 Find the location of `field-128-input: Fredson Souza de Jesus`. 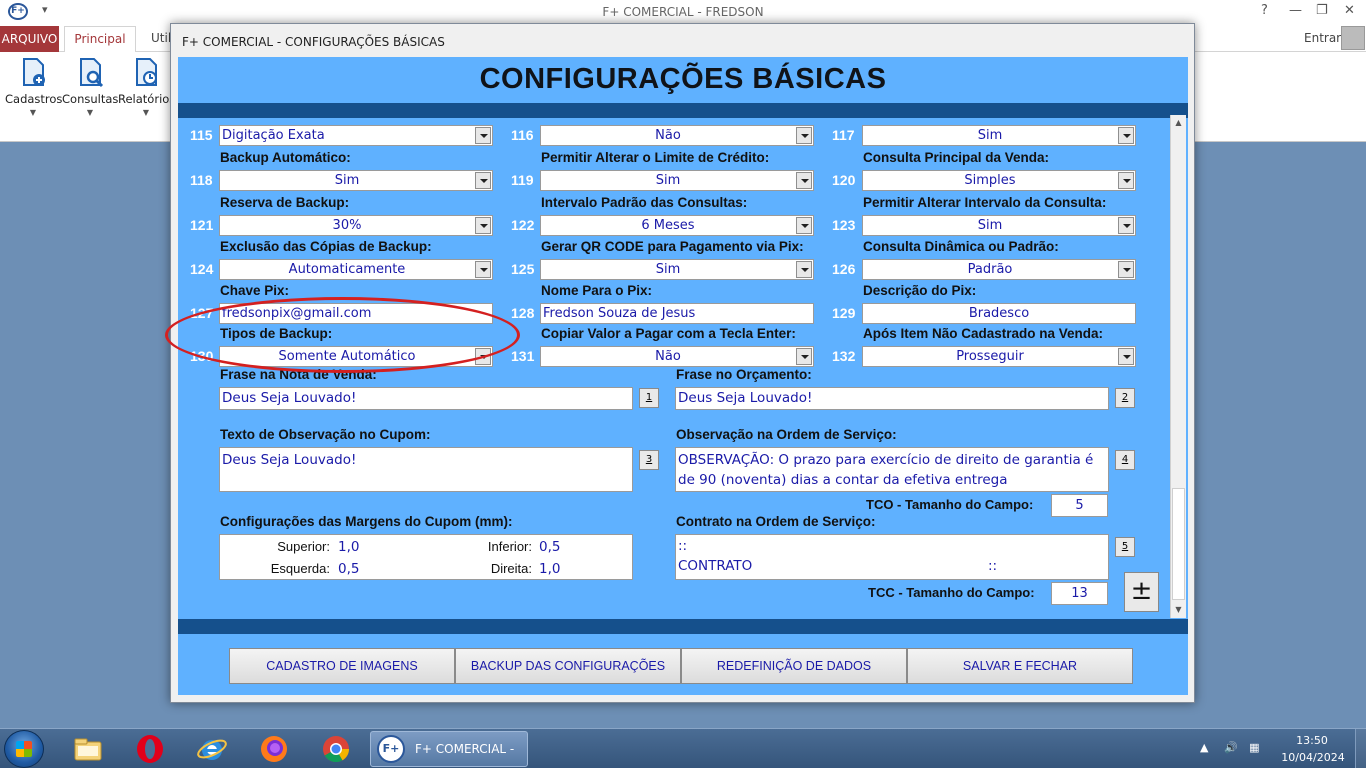

field-128-input: Fredson Souza de Jesus is located at coordinates (677, 313).